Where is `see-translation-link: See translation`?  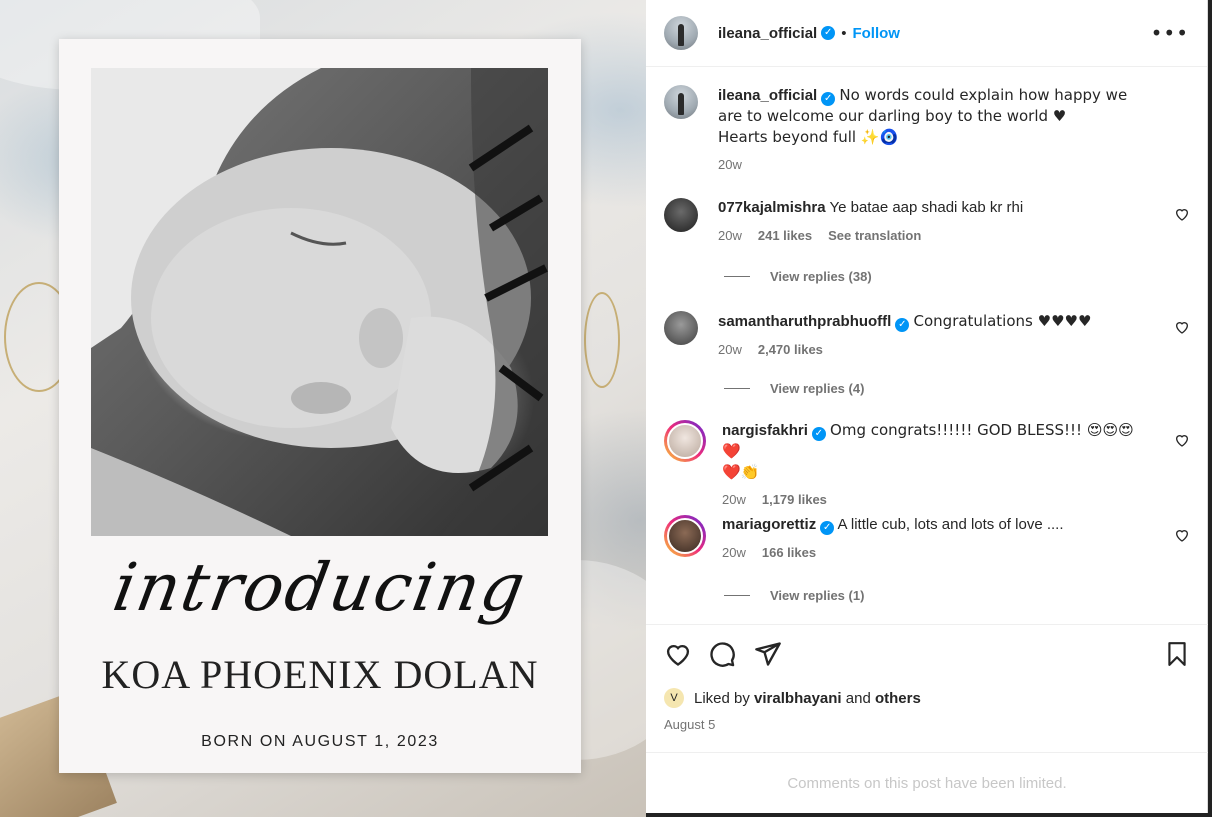 see-translation-link: See translation is located at coordinates (874, 236).